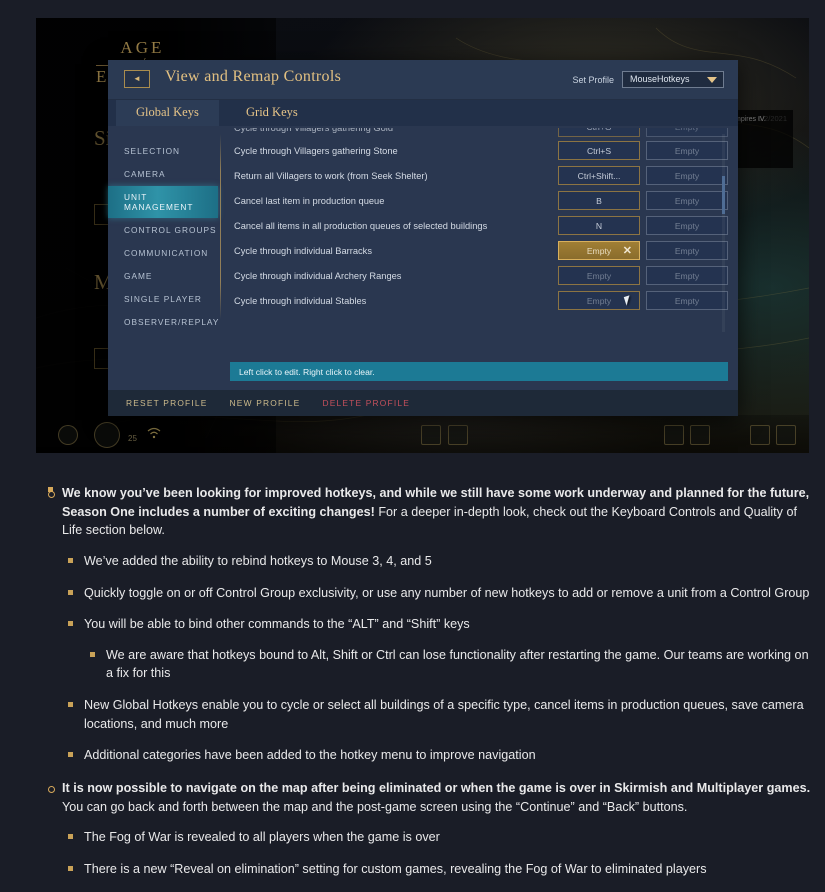 Image resolution: width=825 pixels, height=892 pixels. What do you see at coordinates (156, 435) in the screenshot?
I see `wifi-icon` at bounding box center [156, 435].